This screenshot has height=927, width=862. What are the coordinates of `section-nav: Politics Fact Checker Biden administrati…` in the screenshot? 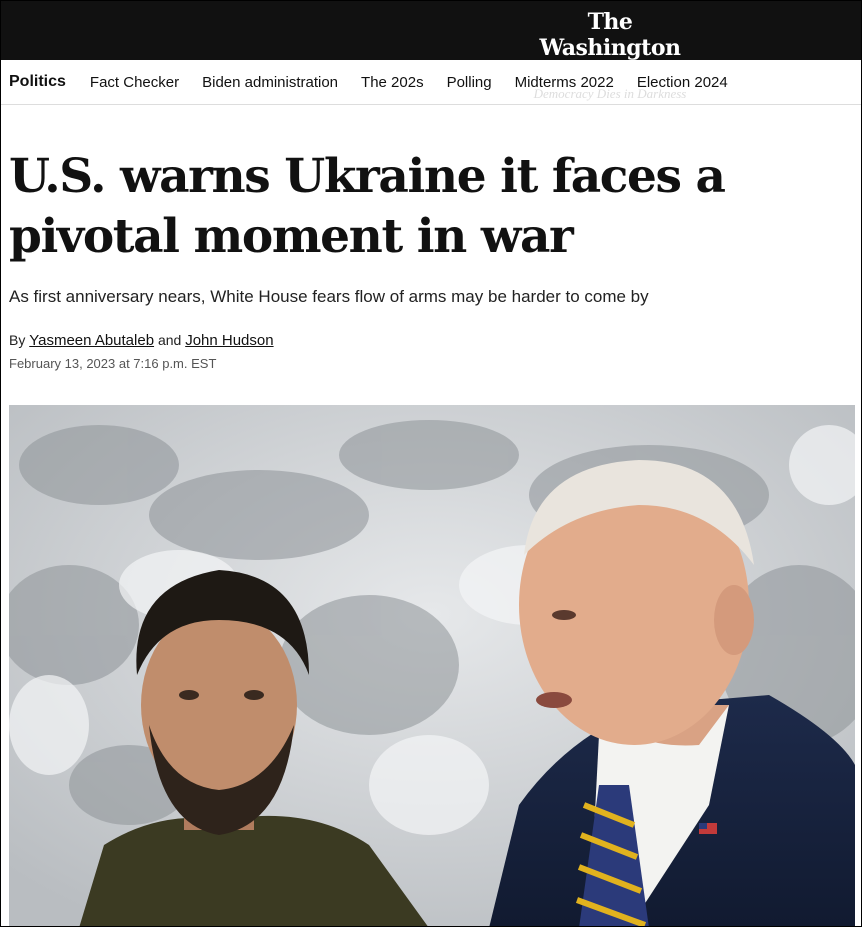 It's located at (431, 82).